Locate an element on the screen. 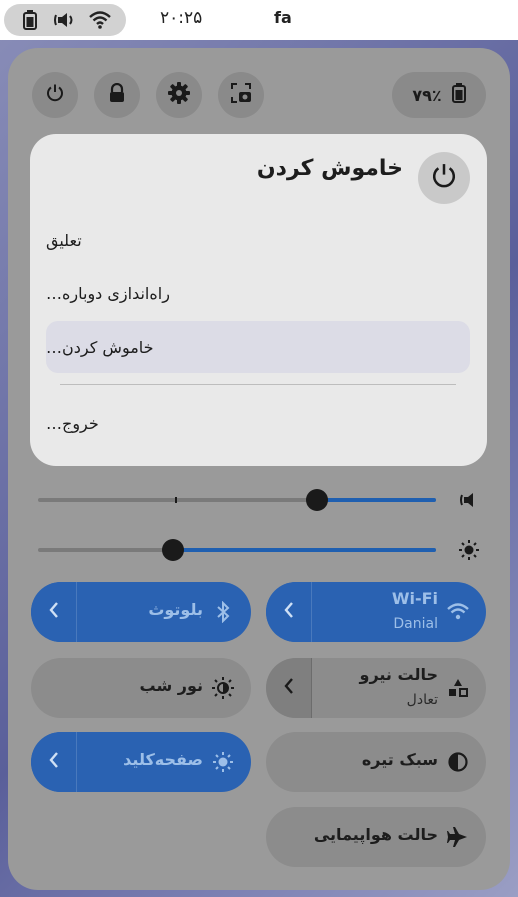 The height and width of the screenshot is (897, 518). airplane-mode-tile-label: حالت هواپیمایی is located at coordinates (375, 834).